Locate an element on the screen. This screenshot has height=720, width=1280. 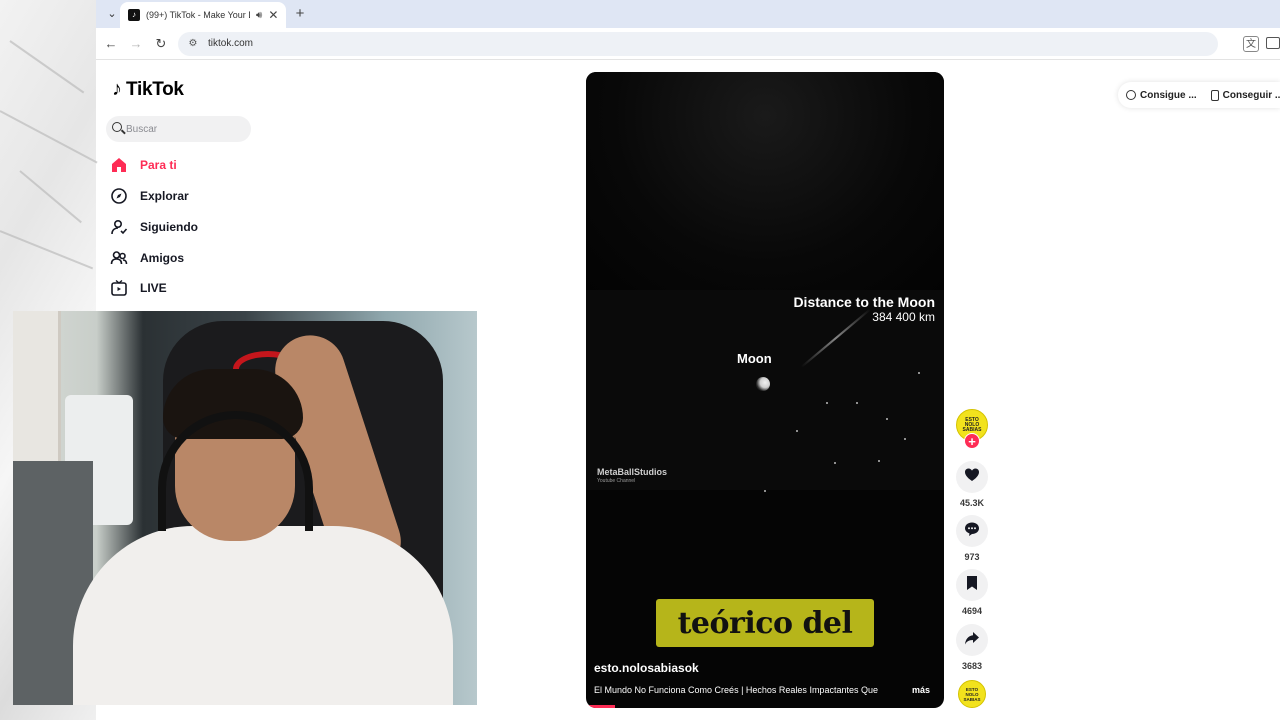
browser-toolbar: ← → ↻ ⚙ tiktok.com 文 is located at coordinates (688, 44).